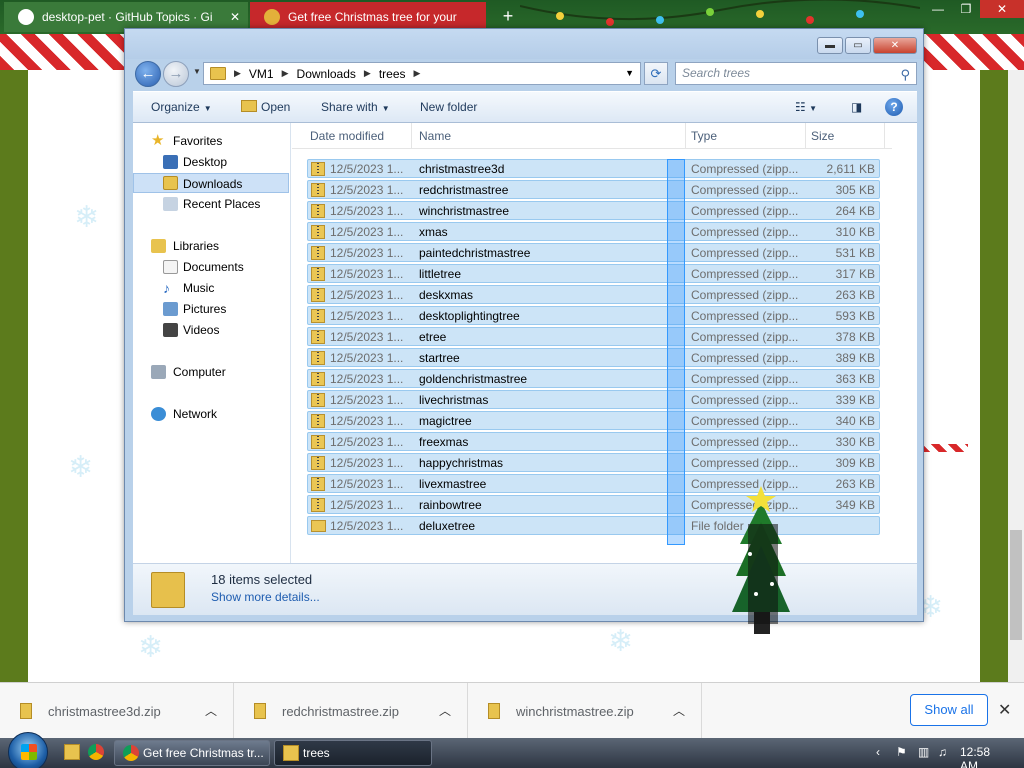 Image resolution: width=1024 pixels, height=768 pixels. What do you see at coordinates (975, 756) in the screenshot?
I see `clock: 12:58 AM` at bounding box center [975, 756].